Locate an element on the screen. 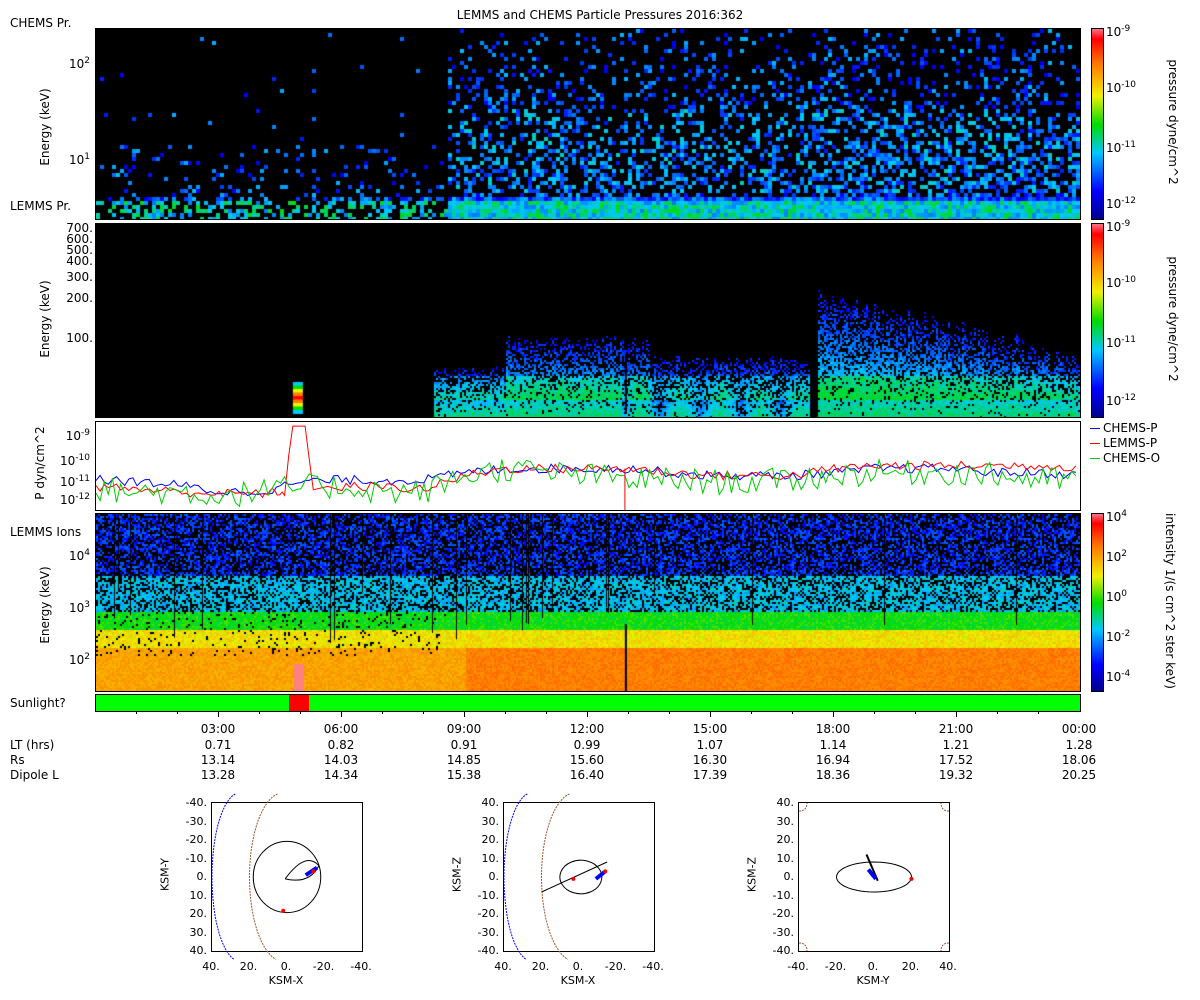 This screenshot has width=1200, height=1000. orbit-xlabel: KSM-Y is located at coordinates (873, 980).